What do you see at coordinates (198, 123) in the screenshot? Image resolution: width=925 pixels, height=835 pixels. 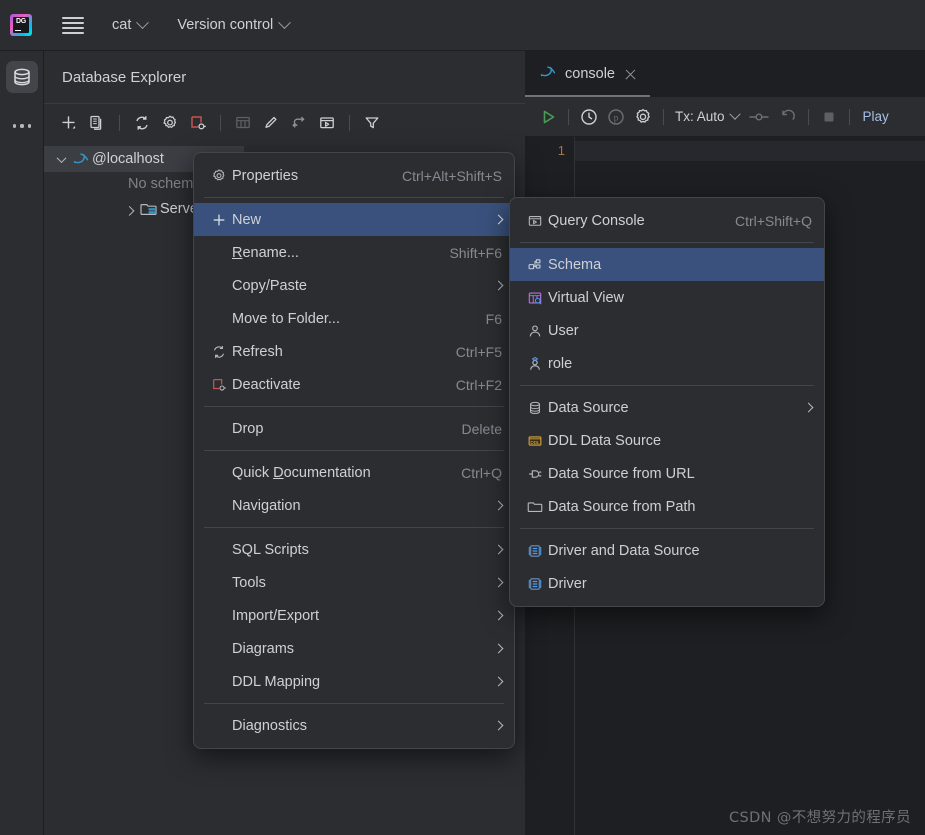 I see `deactivate-icon` at bounding box center [198, 123].